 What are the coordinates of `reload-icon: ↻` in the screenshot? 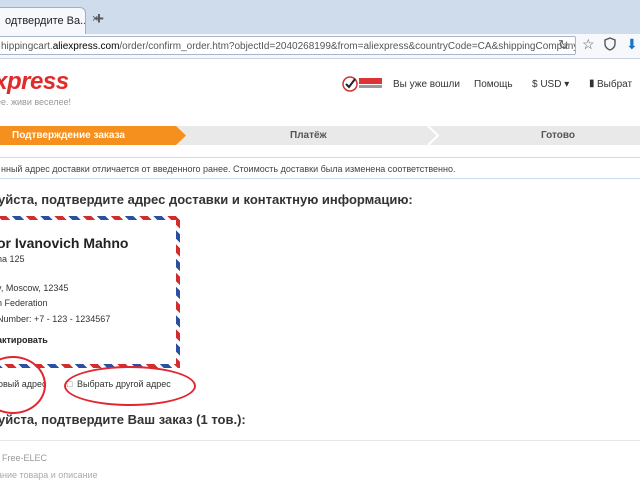 It's located at (563, 45).